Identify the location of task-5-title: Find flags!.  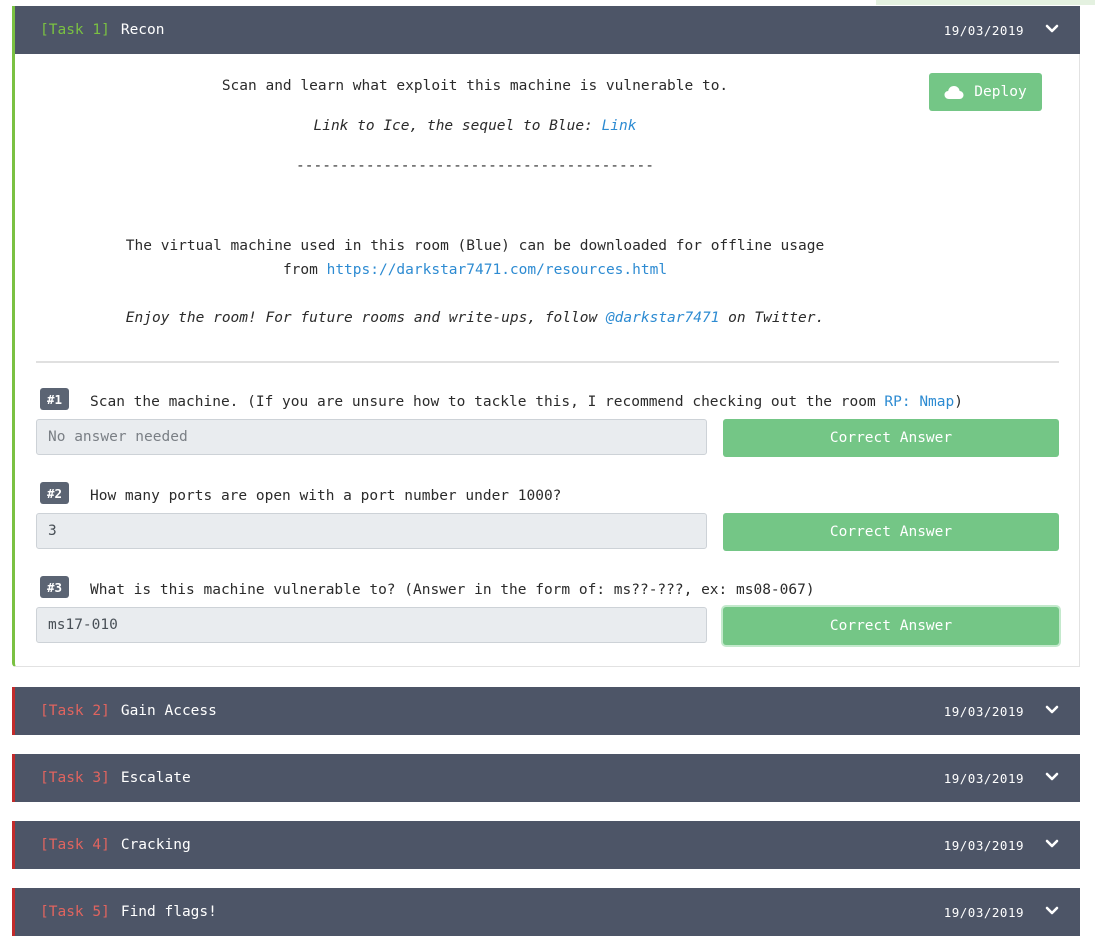
(168, 912).